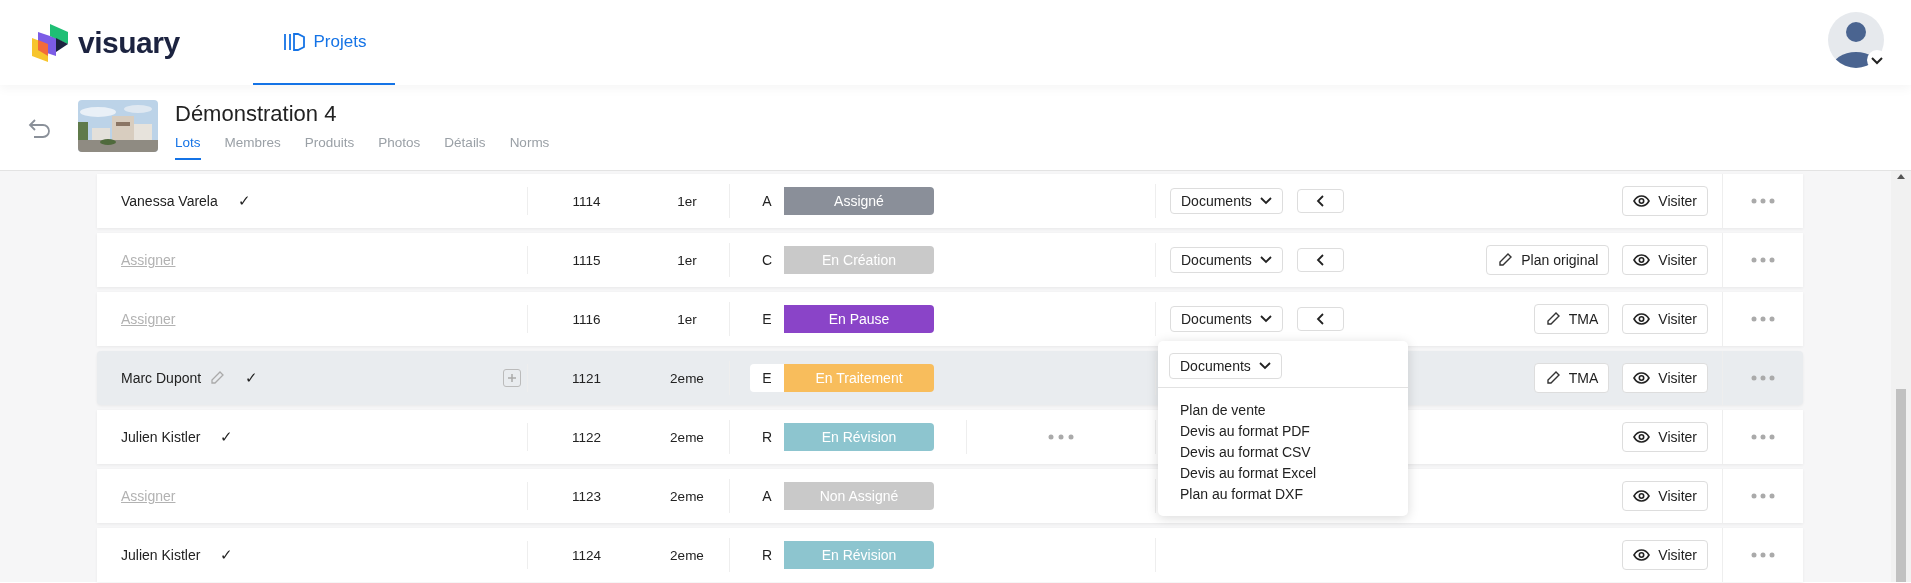  Describe the element at coordinates (586, 378) in the screenshot. I see `lot-number: 1121` at that location.